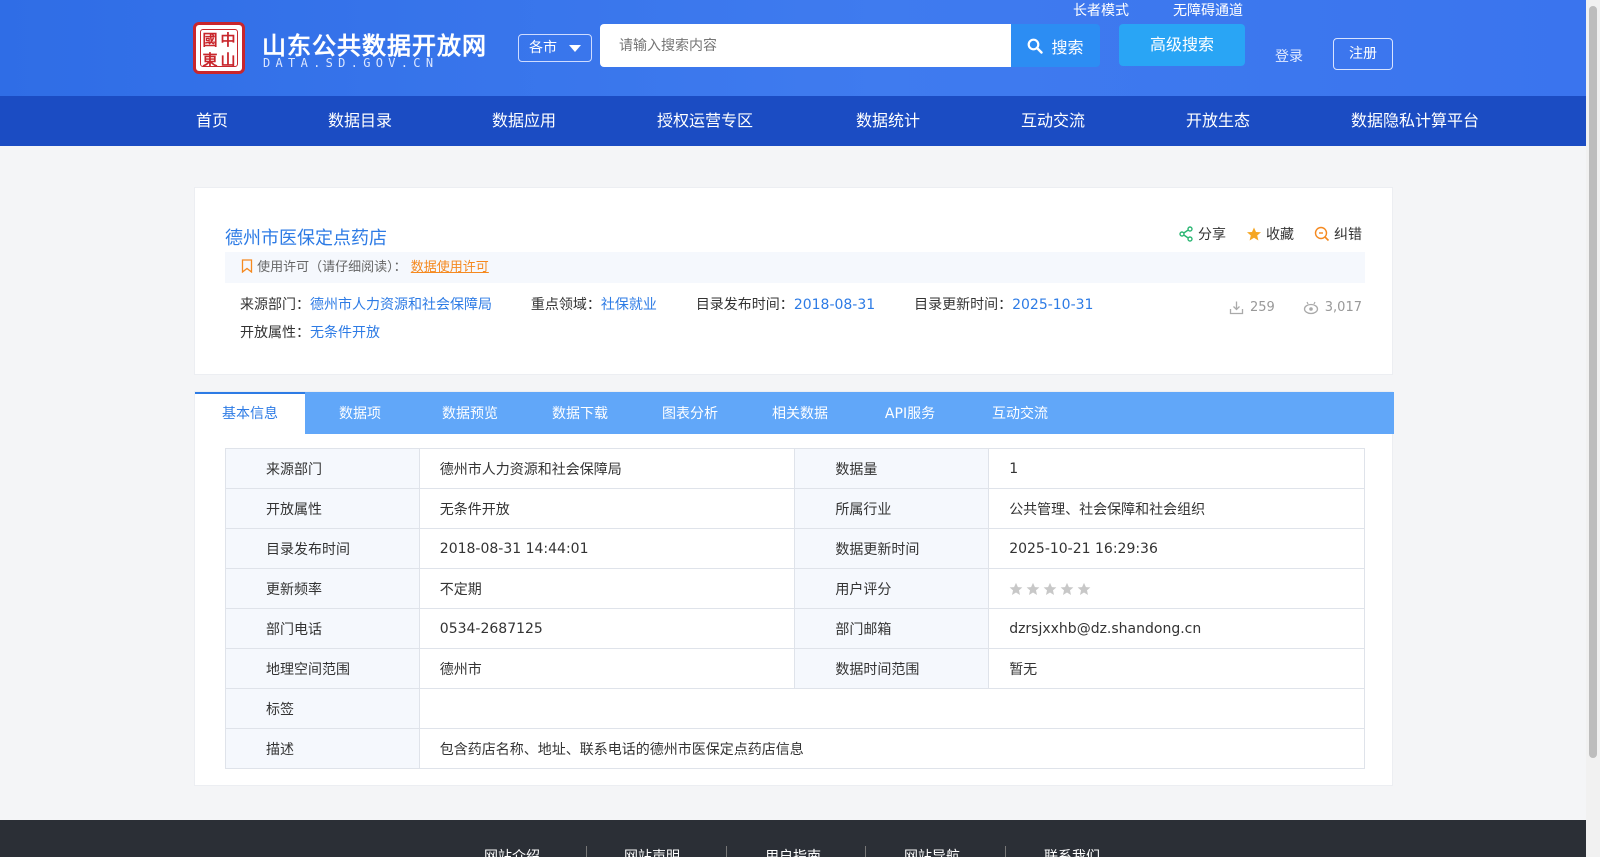 The image size is (1600, 857). I want to click on row-label: 用户评分, so click(892, 588).